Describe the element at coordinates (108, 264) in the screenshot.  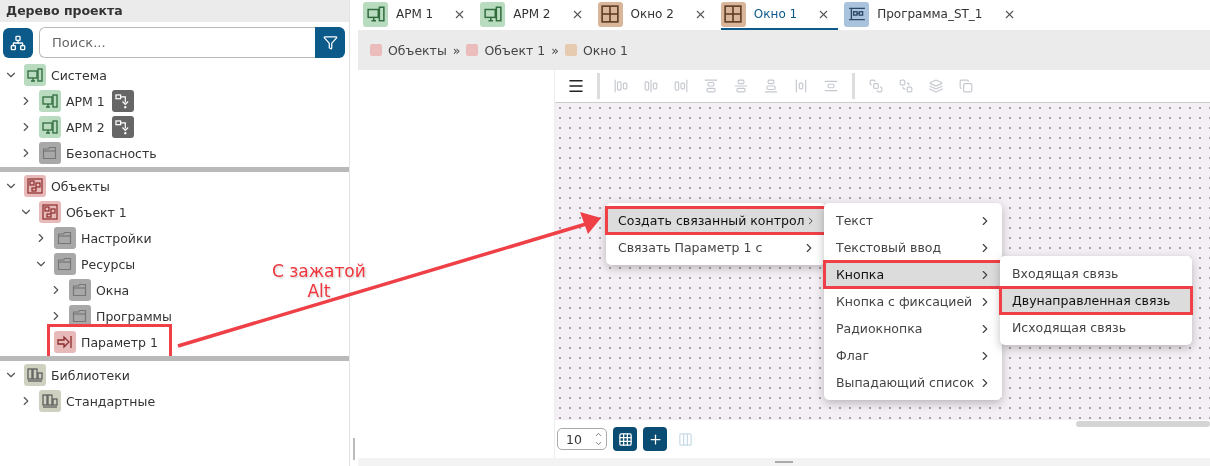
I see `tree-item: Ресурсы` at that location.